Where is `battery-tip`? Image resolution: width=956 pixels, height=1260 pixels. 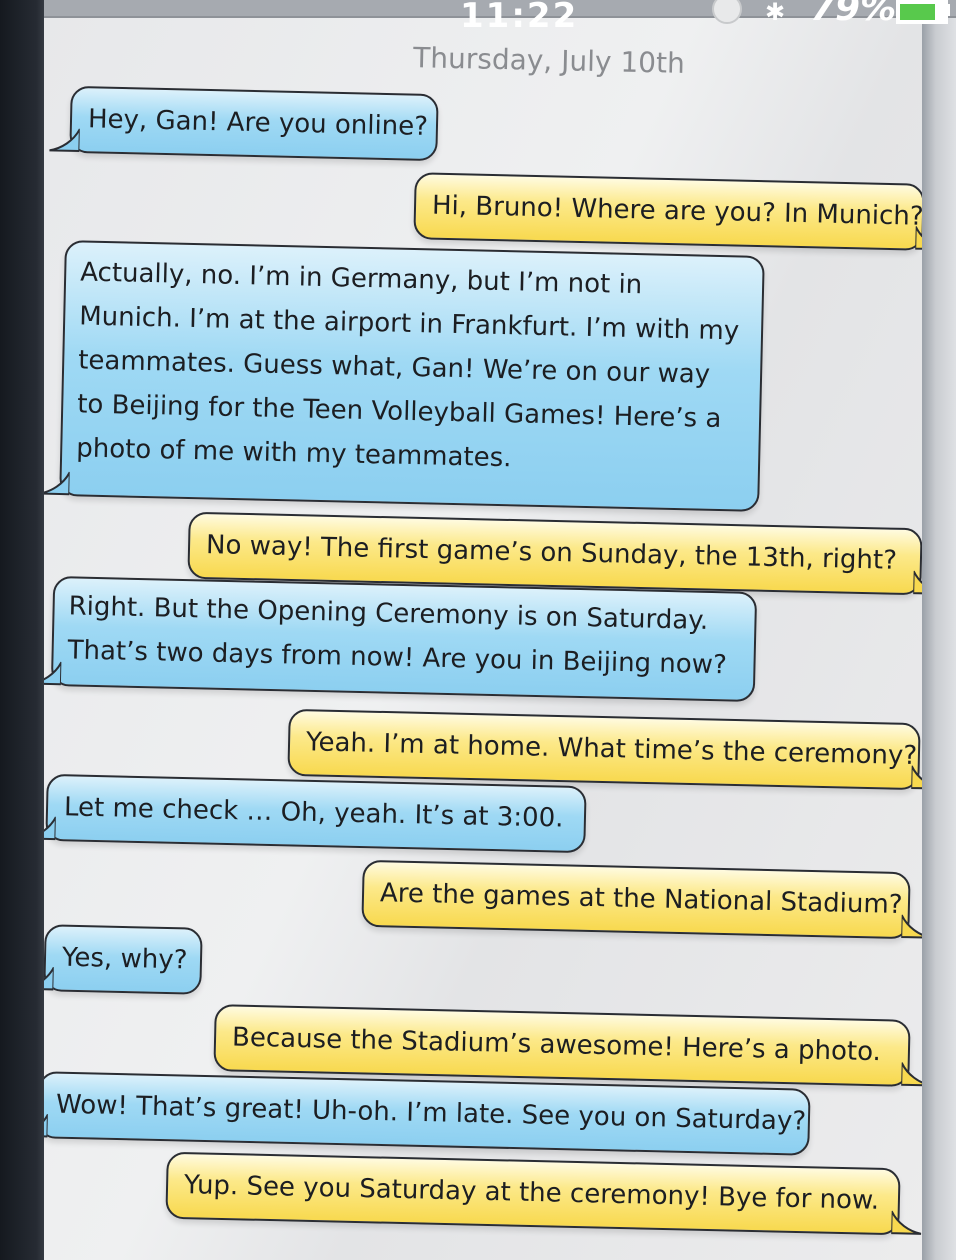
battery-tip is located at coordinates (947, 10).